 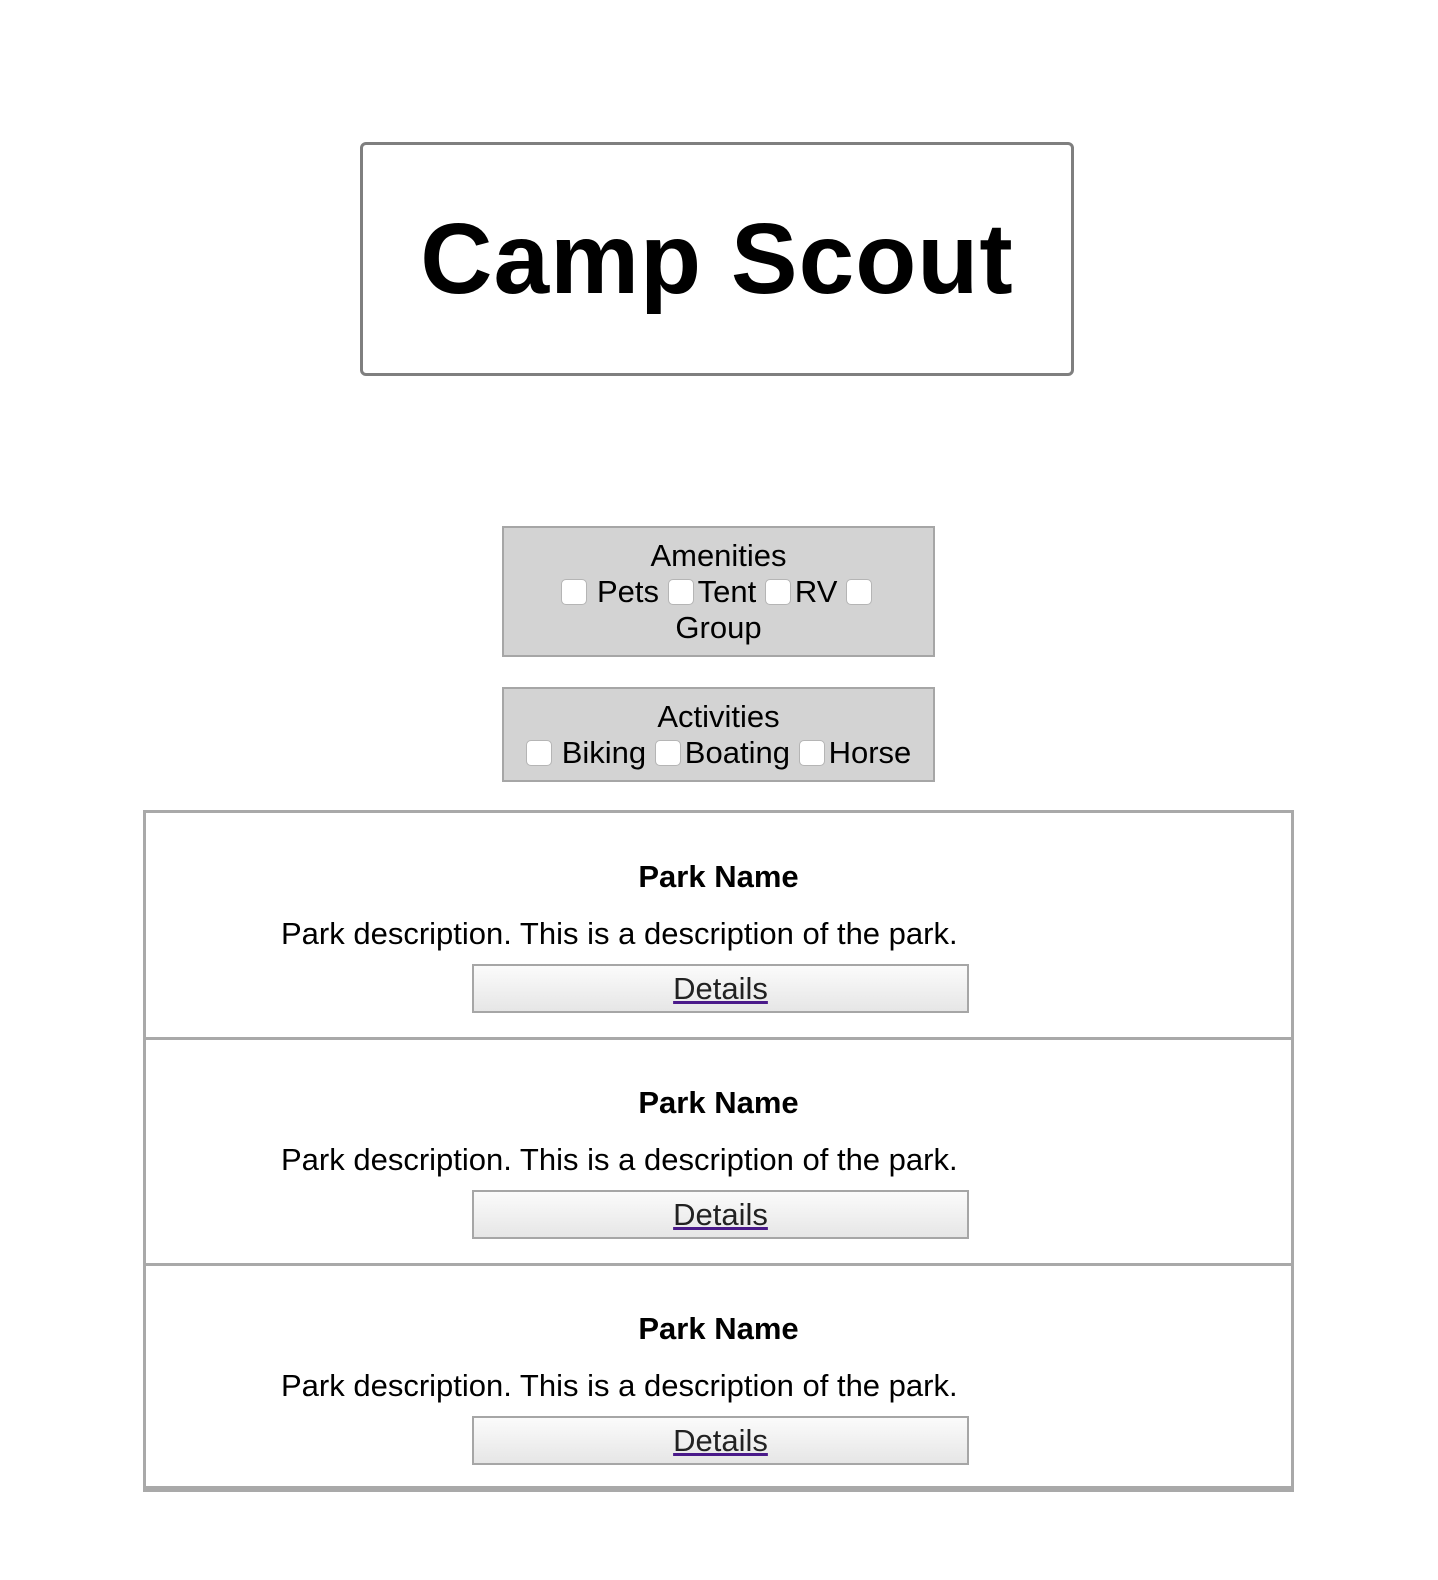 I want to click on pets-label: Pets, so click(x=628, y=591).